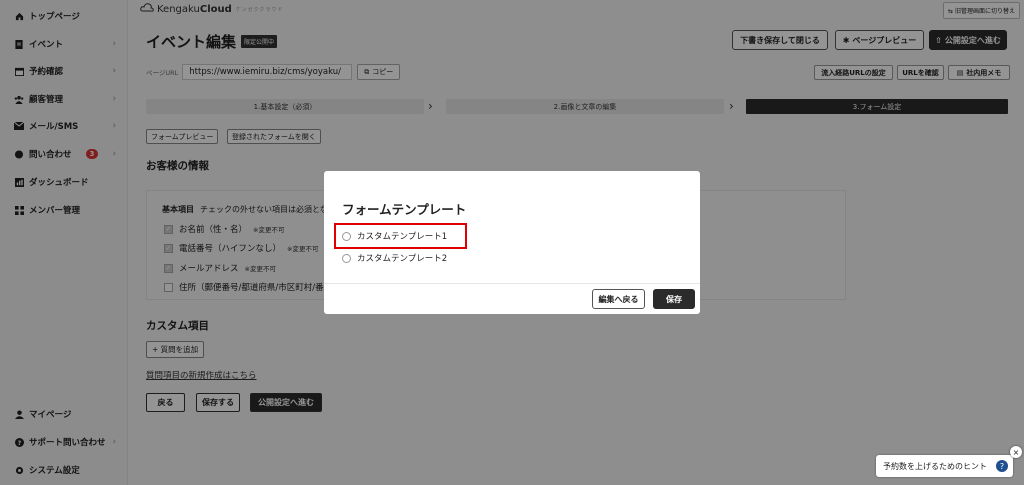 This screenshot has height=485, width=1024. I want to click on option-label: カスタムテンプレート2, so click(402, 259).